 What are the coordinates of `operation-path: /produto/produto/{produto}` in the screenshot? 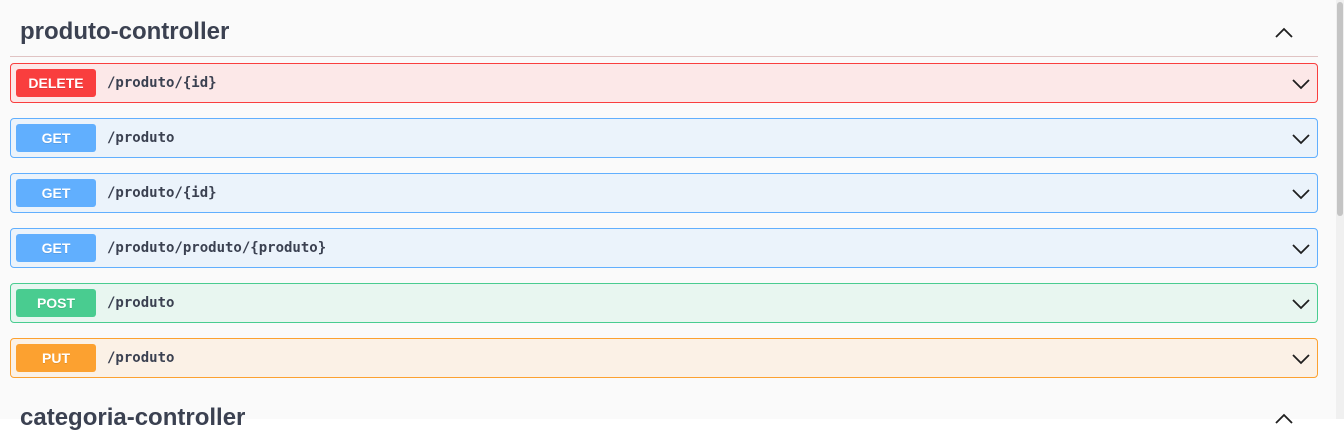 It's located at (217, 248).